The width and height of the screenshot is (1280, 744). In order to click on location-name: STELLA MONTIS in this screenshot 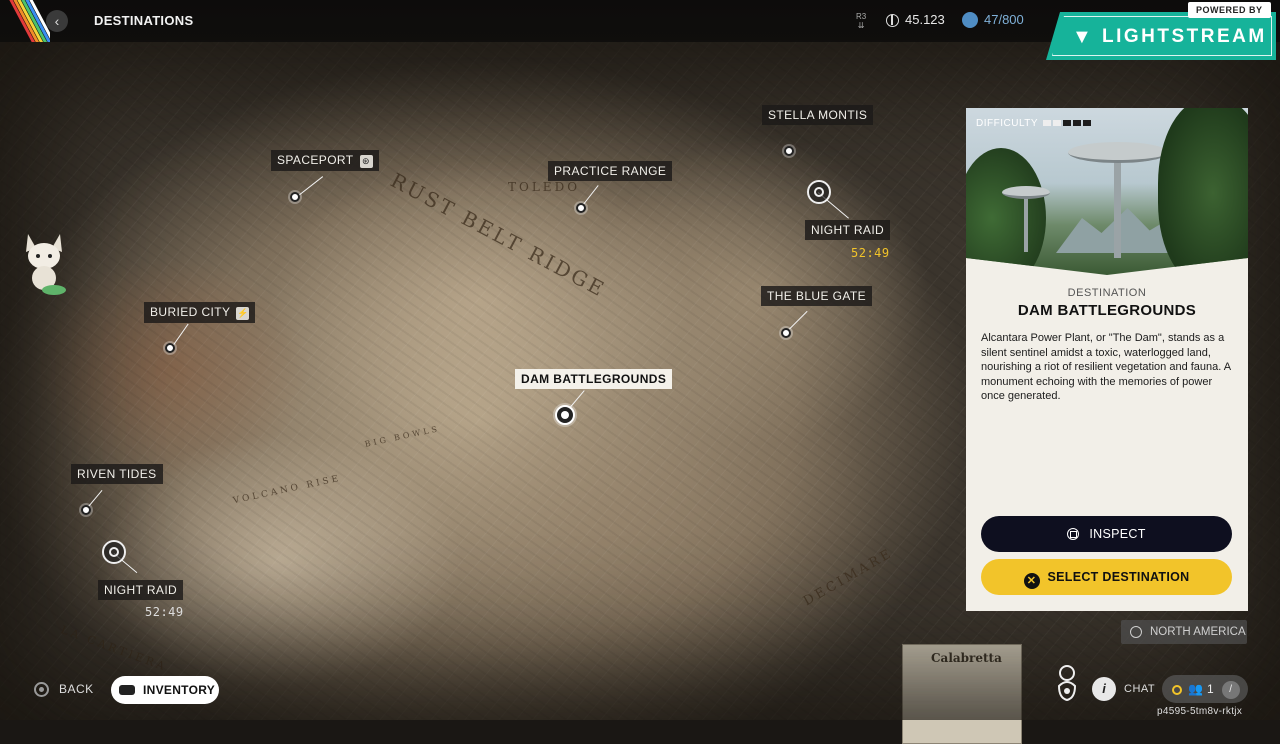, I will do `click(818, 115)`.